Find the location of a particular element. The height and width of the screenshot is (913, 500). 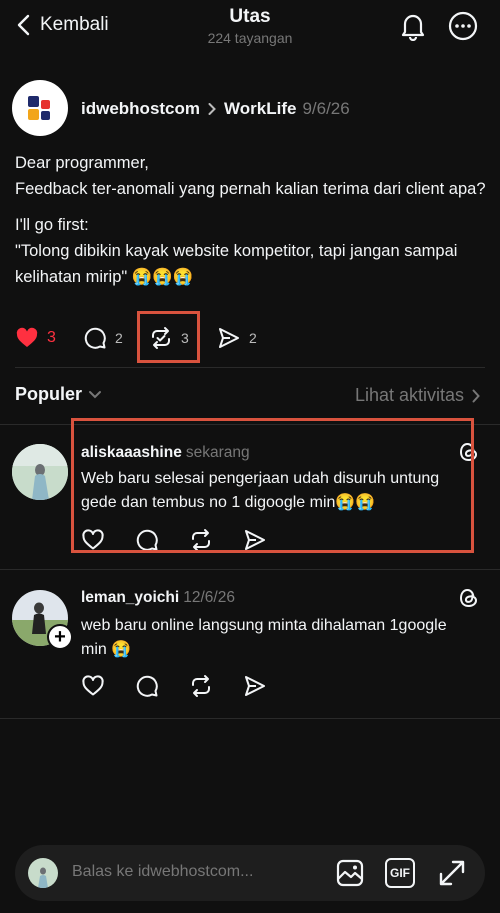

post-header: idwebhostcom WorkLife 9/6/26 is located at coordinates (215, 109).